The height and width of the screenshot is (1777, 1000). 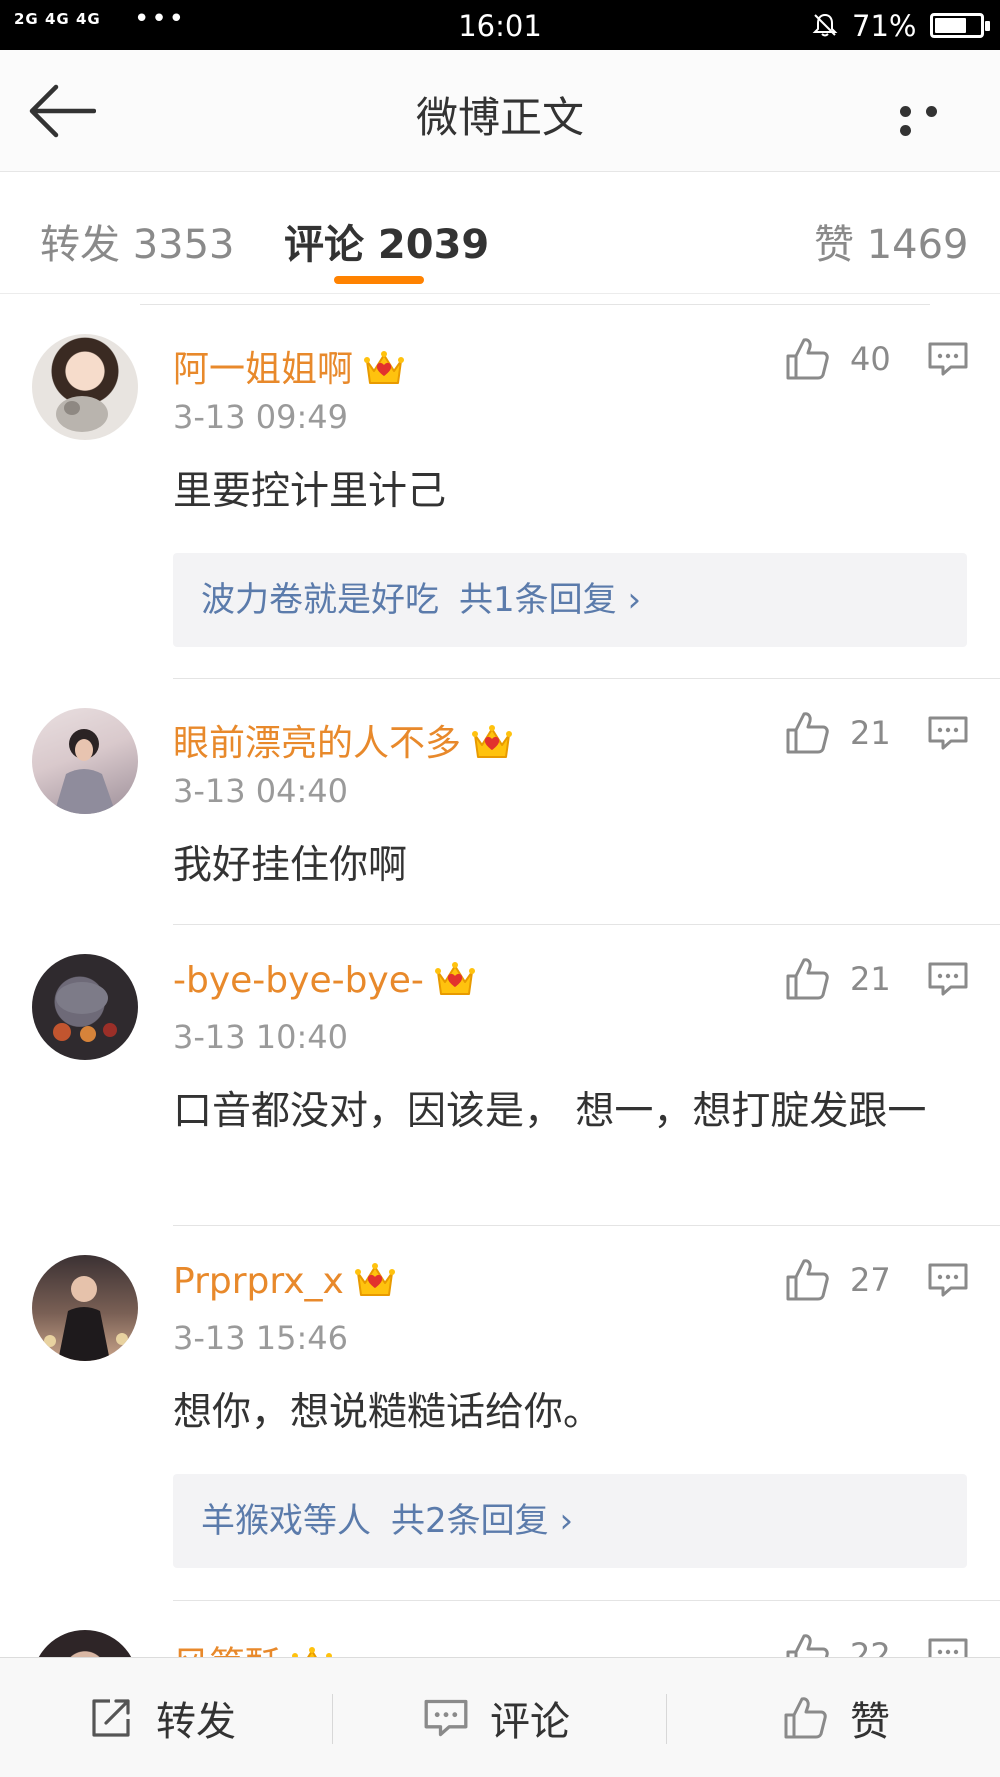 What do you see at coordinates (870, 1280) in the screenshot?
I see `like-count: 27` at bounding box center [870, 1280].